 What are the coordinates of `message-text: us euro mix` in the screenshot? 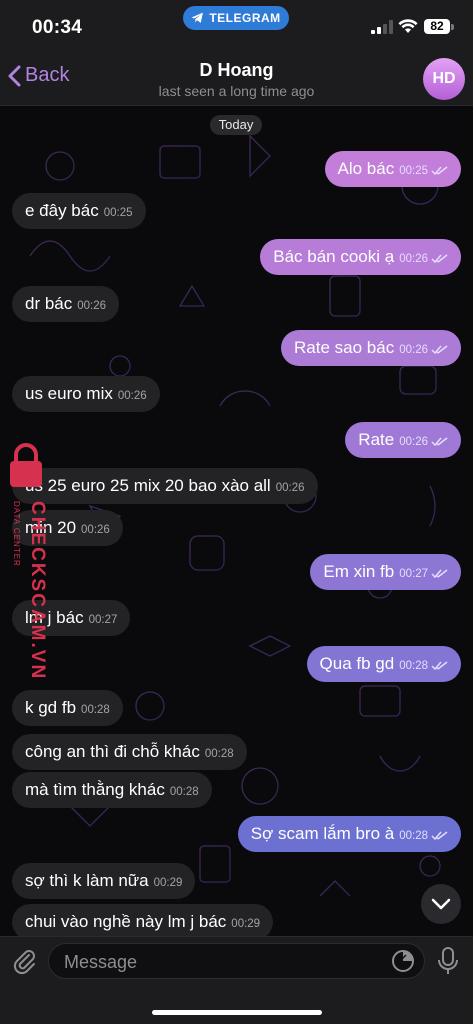 It's located at (69, 393).